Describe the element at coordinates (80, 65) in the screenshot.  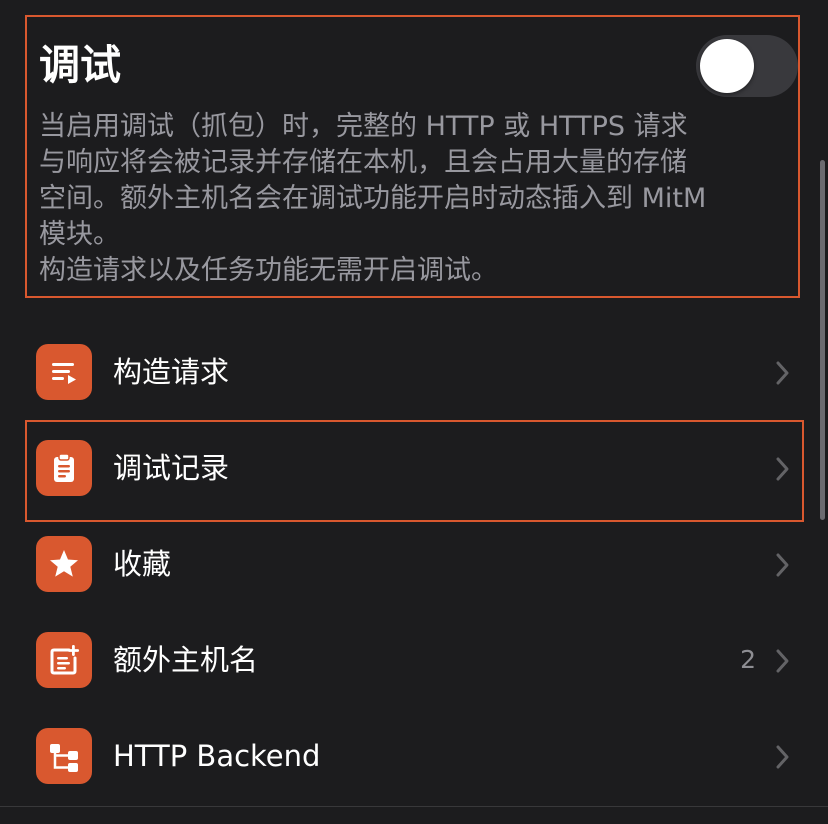
I see `debug-title: 调试` at that location.